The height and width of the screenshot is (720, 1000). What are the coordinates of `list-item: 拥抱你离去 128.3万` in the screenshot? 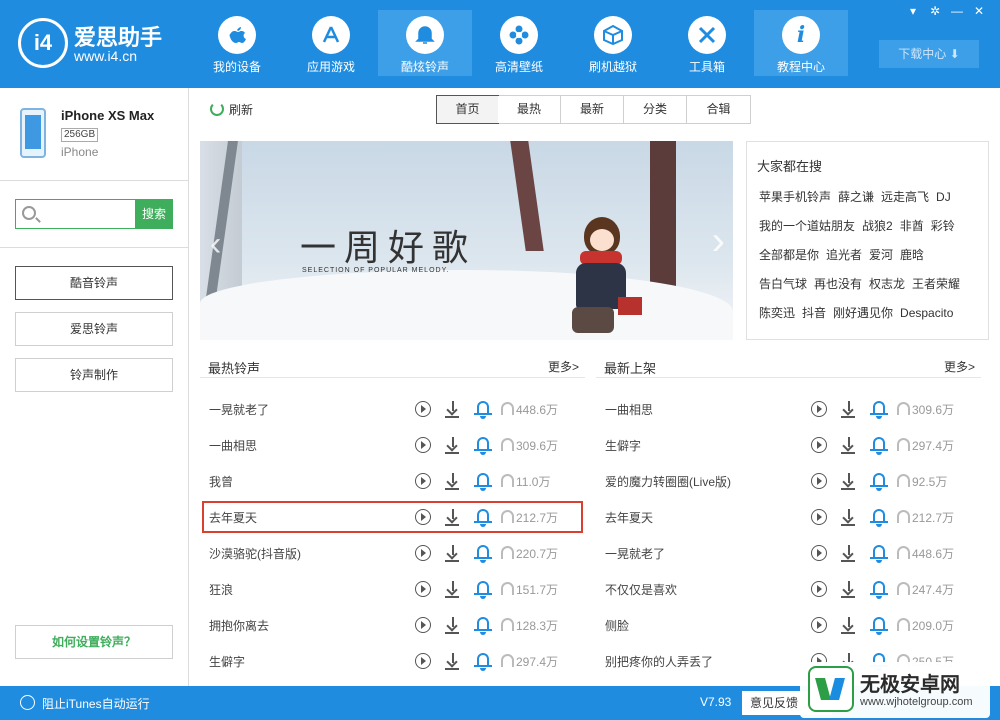 It's located at (392, 625).